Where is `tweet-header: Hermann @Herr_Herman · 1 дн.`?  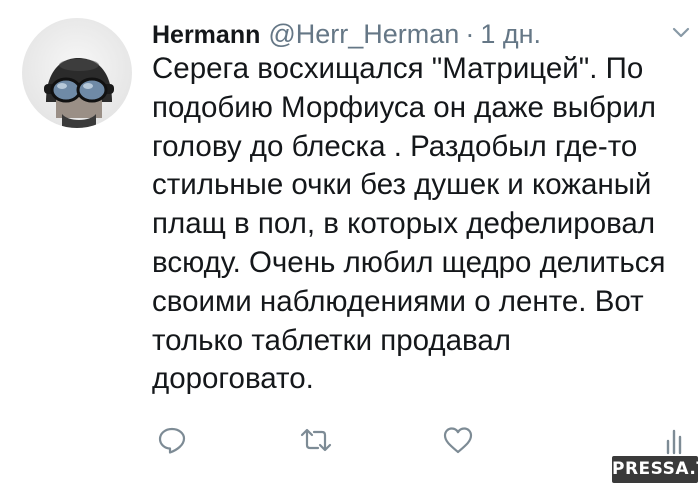 tweet-header: Hermann @Herr_Herman · 1 дн. is located at coordinates (346, 34).